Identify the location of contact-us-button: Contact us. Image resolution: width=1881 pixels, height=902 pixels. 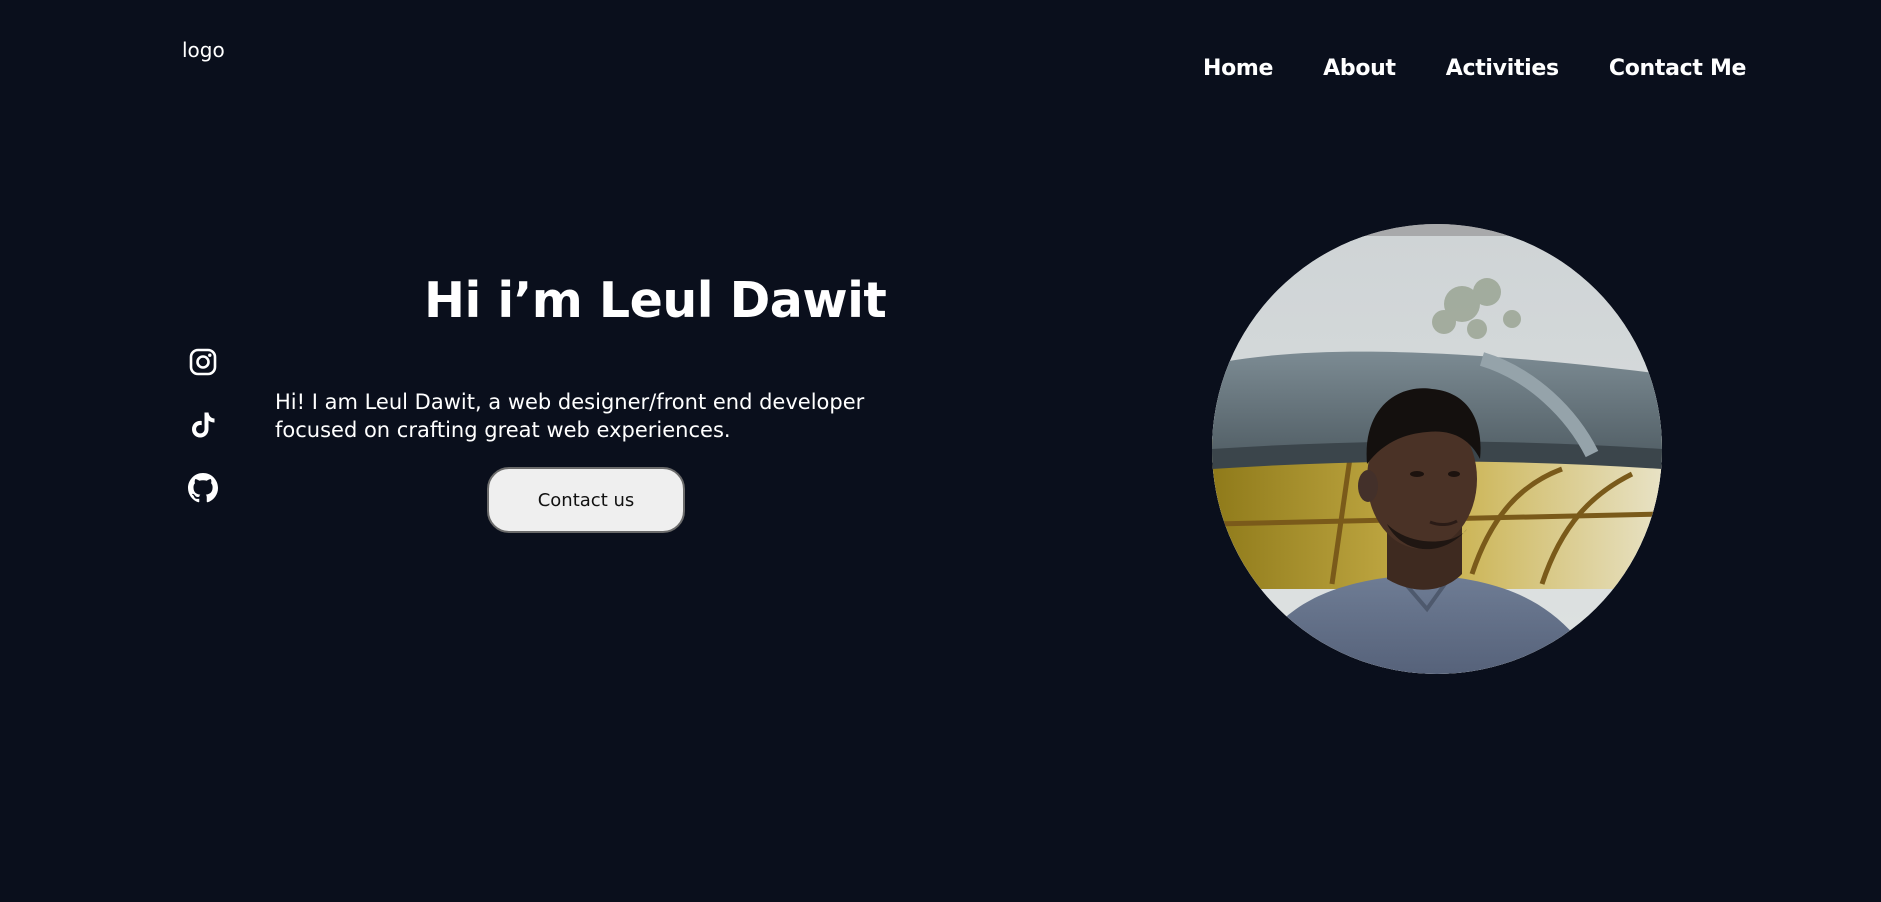
(586, 500).